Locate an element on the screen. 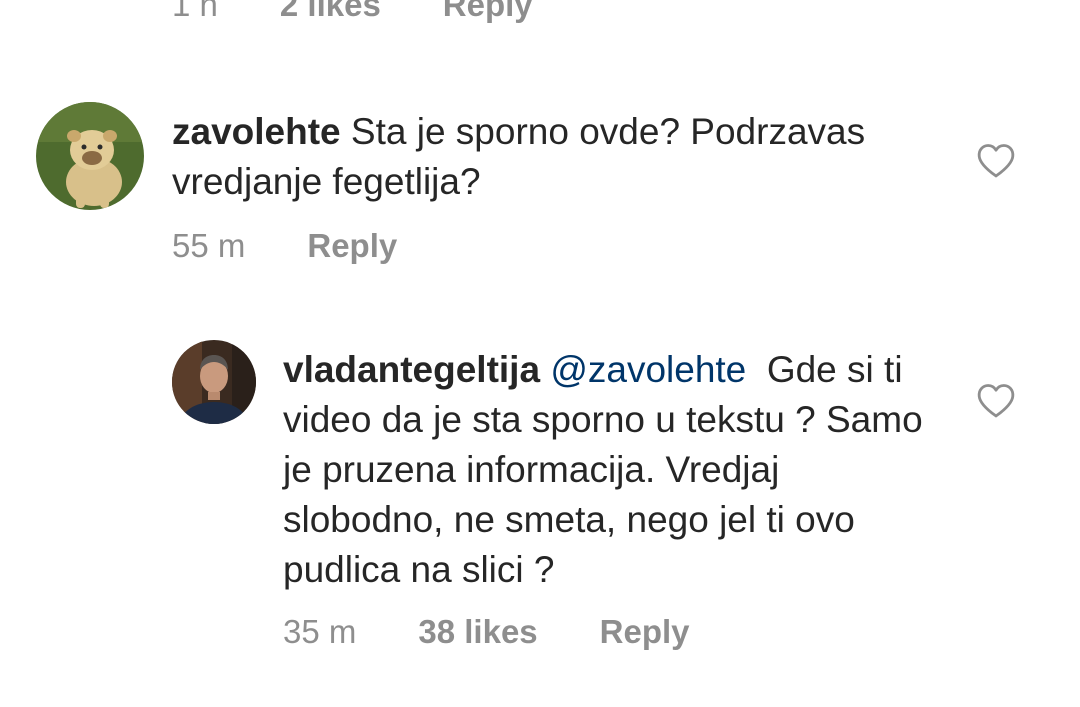 This screenshot has height=707, width=1080. comment-time: 35 m is located at coordinates (320, 631).